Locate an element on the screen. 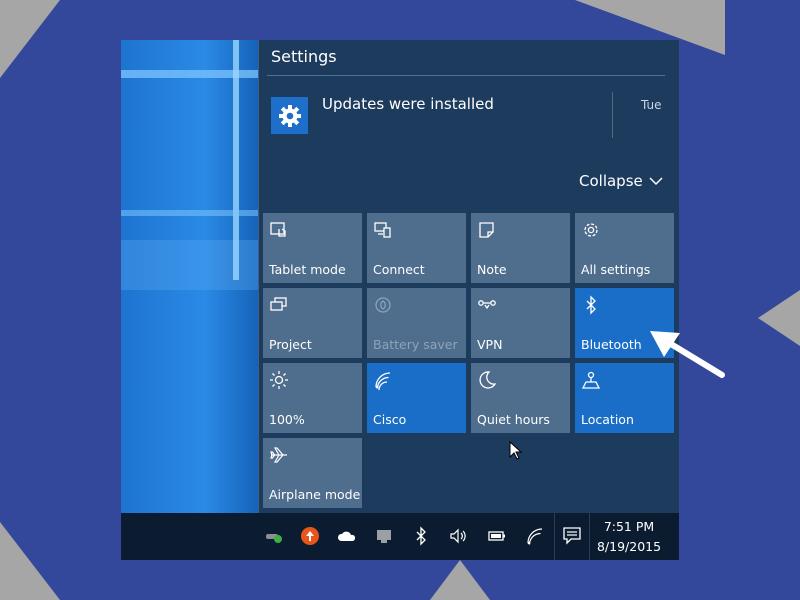 The image size is (800, 600). tile-label: Bluetooth is located at coordinates (611, 344).